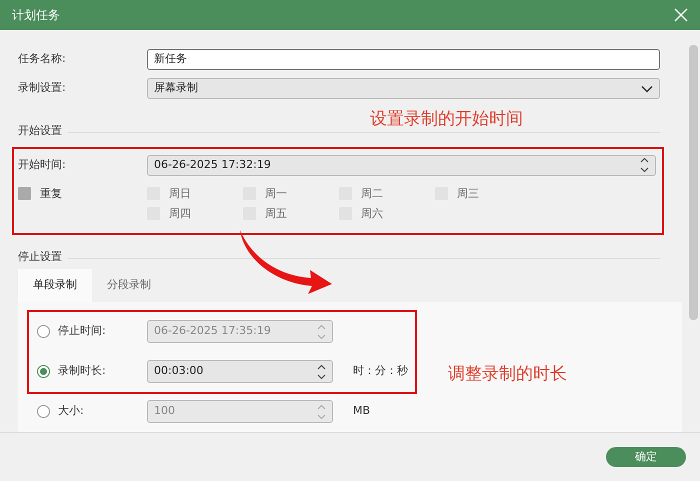 The width and height of the screenshot is (700, 481). I want to click on checkbox-label: 周六, so click(372, 213).